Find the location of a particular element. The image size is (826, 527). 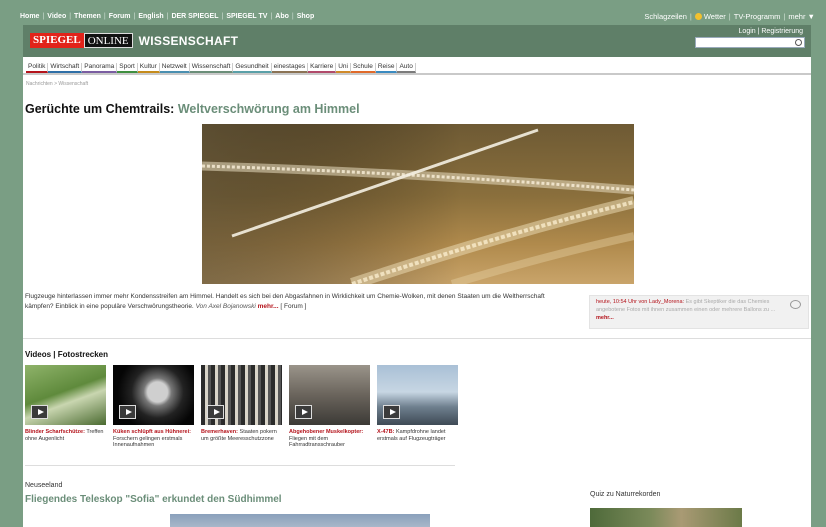

nav-item-uni: Uni is located at coordinates (343, 68).